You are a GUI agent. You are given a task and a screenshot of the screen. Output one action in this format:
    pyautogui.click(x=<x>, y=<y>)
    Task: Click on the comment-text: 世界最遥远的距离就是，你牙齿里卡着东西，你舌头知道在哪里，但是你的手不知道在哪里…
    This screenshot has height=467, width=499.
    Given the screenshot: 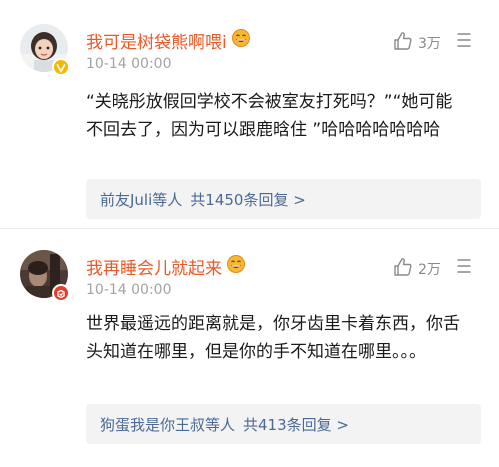 What is the action you would take?
    pyautogui.click(x=273, y=338)
    